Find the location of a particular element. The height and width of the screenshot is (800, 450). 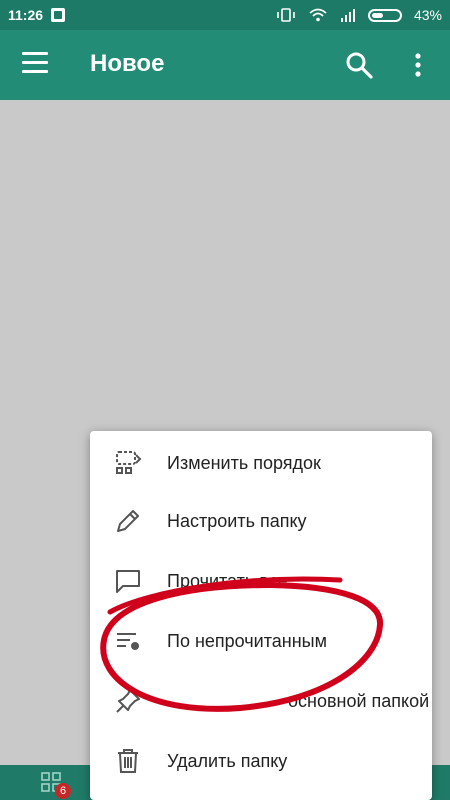

unread-badge: 6 is located at coordinates (63, 791).